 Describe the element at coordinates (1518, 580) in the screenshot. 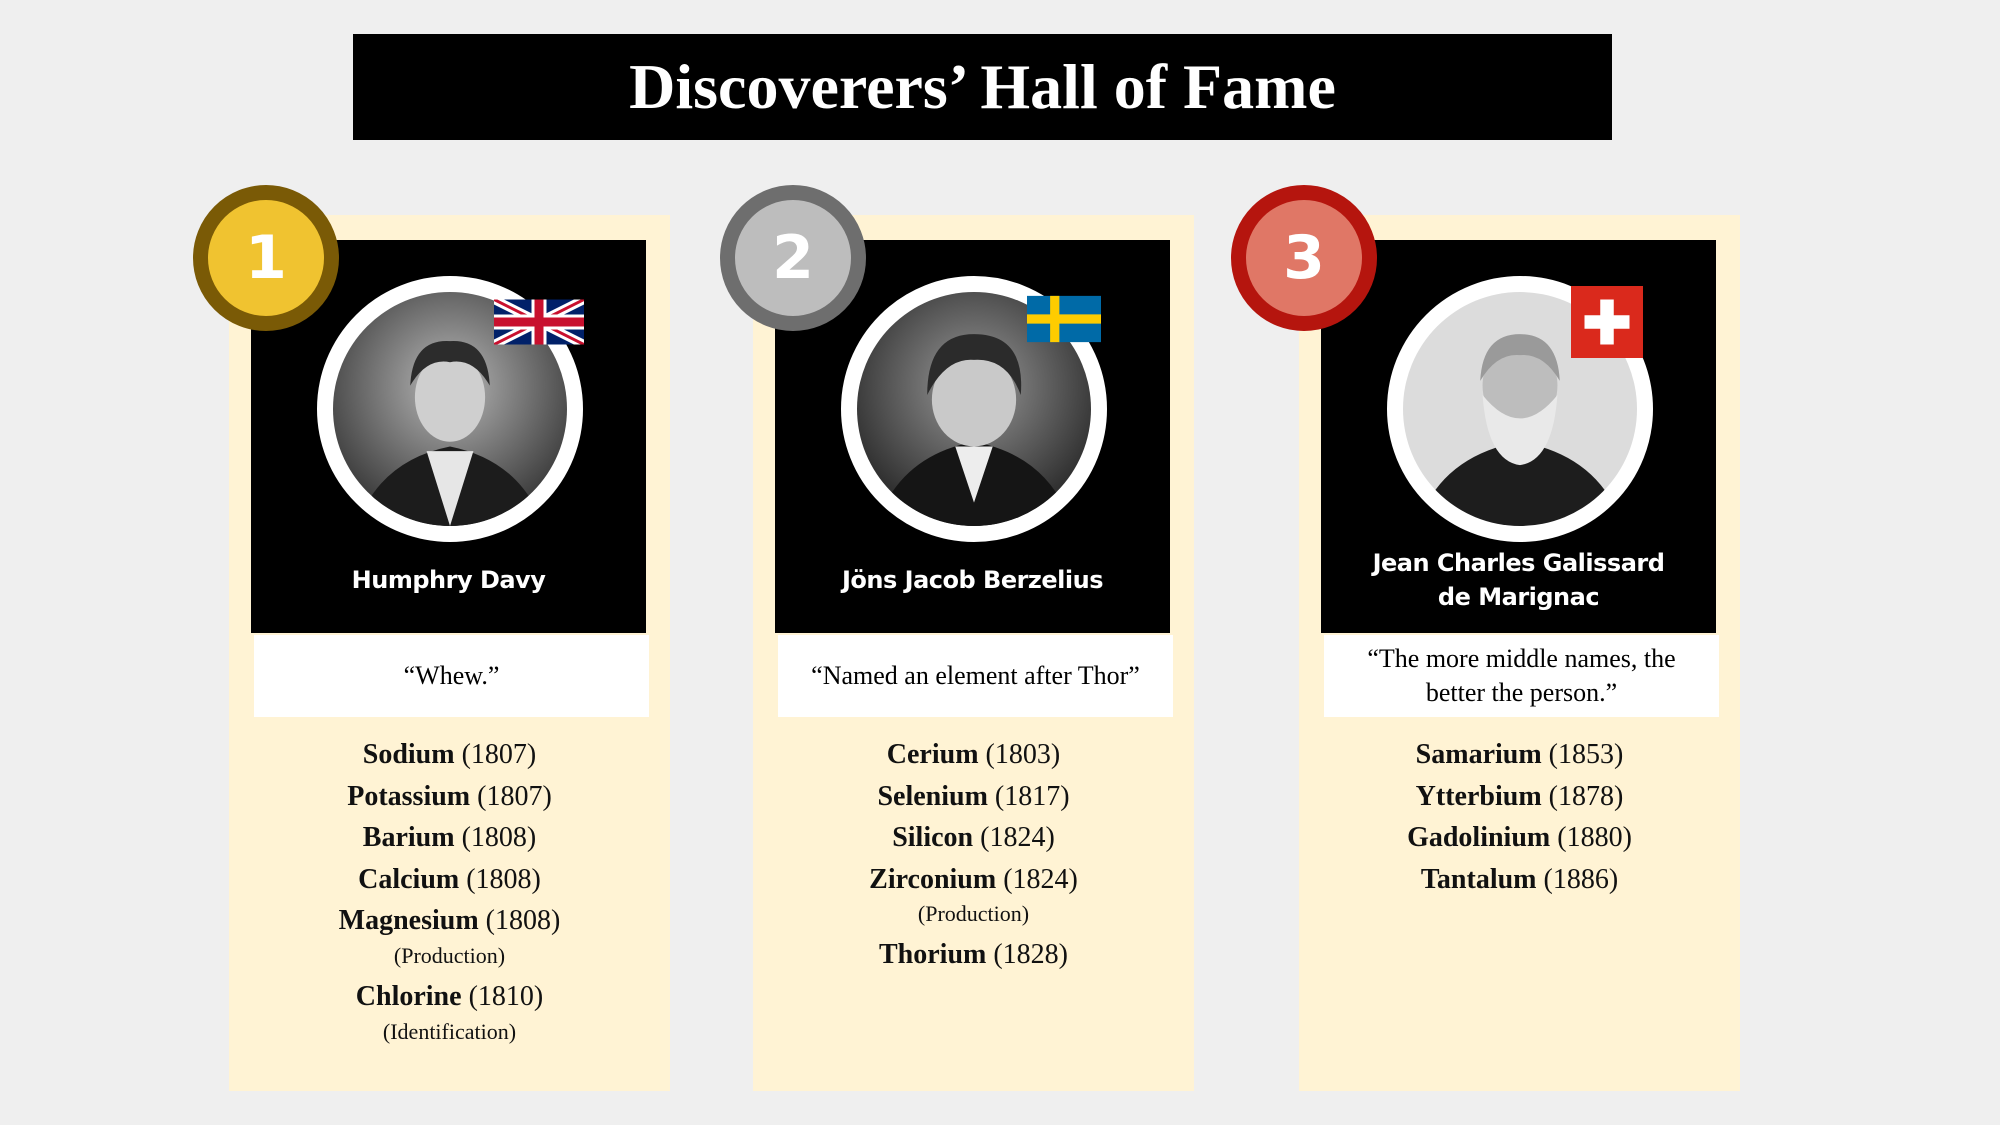

I see `discoverer-name: Jean Charles Galissard de Marignac` at that location.